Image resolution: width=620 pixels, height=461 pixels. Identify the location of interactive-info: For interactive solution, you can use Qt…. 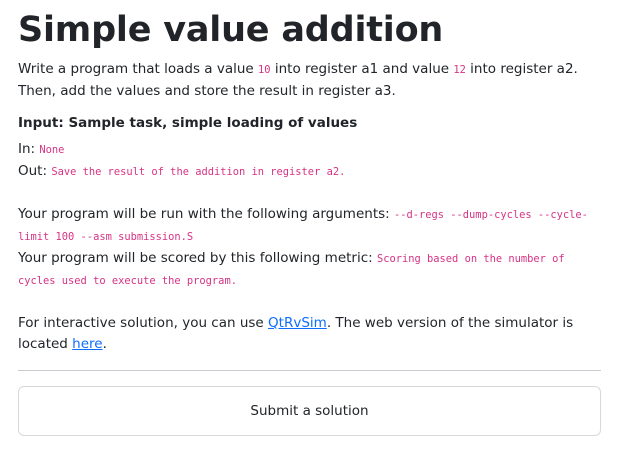
(309, 334).